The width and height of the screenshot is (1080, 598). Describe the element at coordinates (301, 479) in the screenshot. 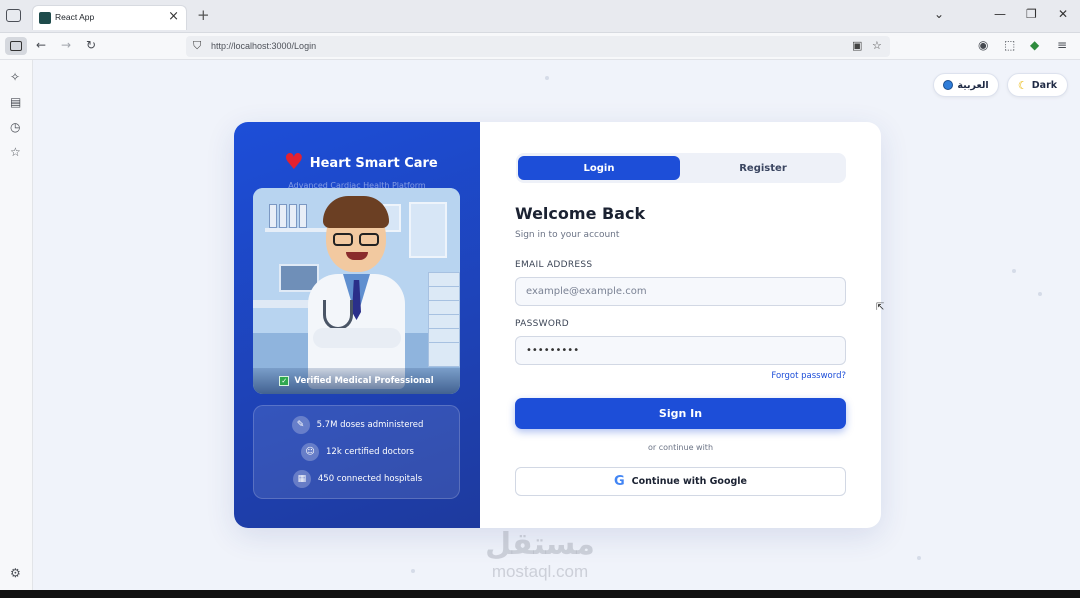

I see `hospital-icon: ▦` at that location.